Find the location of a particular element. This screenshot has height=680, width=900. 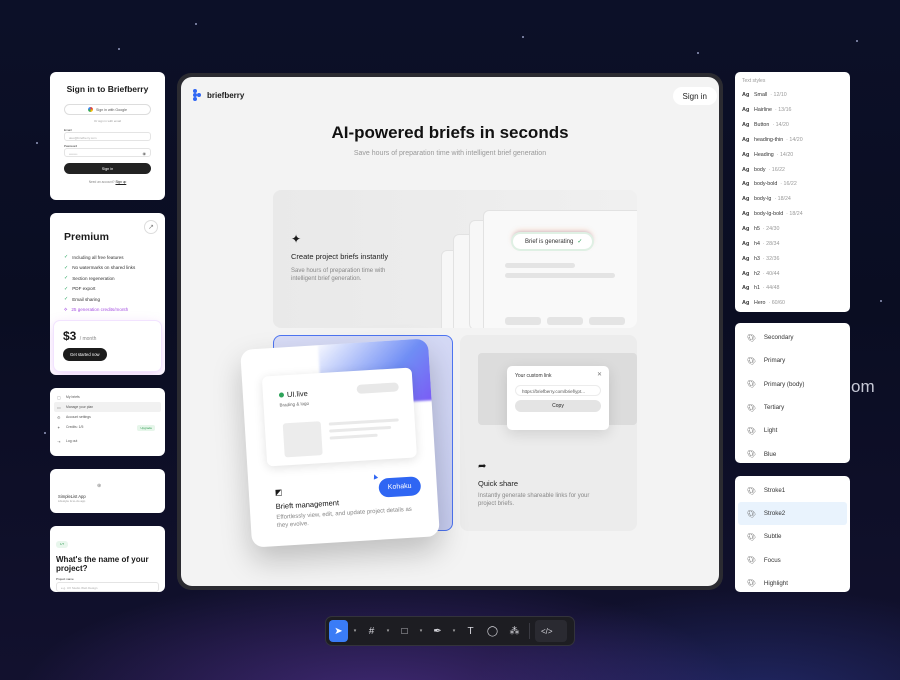

brand-logo: briefberry is located at coordinates (218, 95).